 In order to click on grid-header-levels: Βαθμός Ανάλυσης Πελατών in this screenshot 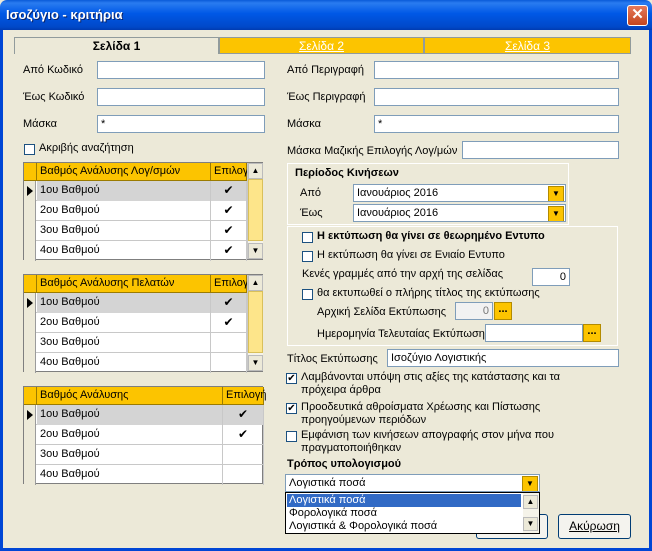, I will do `click(124, 284)`.